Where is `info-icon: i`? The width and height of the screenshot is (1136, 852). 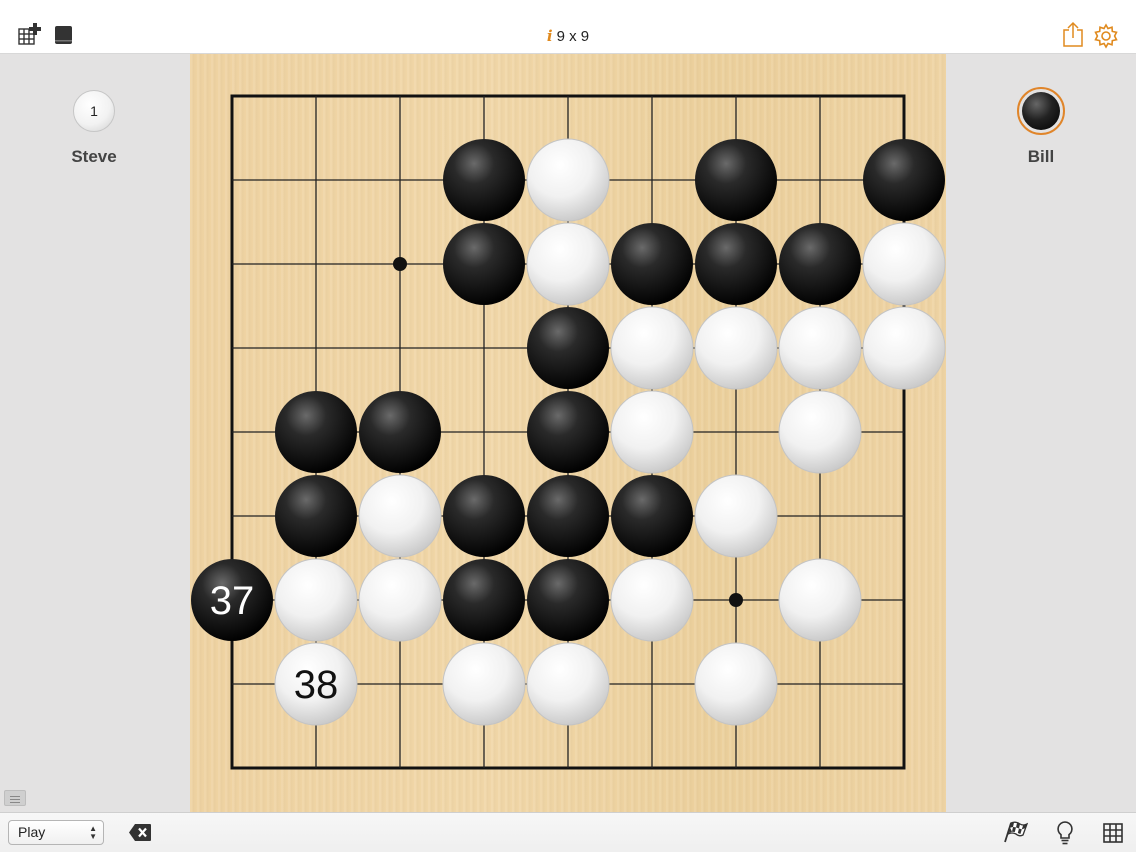 info-icon: i is located at coordinates (549, 36).